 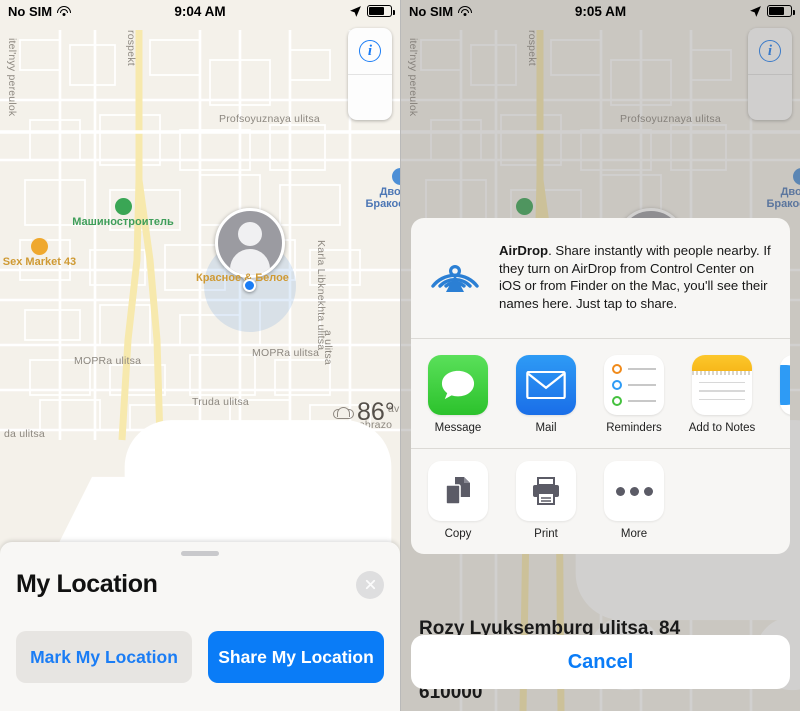 What do you see at coordinates (600, 501) in the screenshot?
I see `action-row: Copy Print More` at bounding box center [600, 501].